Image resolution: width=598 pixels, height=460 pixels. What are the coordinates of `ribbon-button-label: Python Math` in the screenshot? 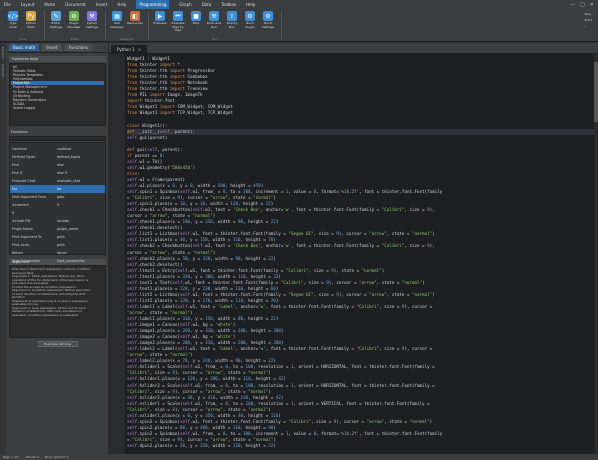 It's located at (31, 25).